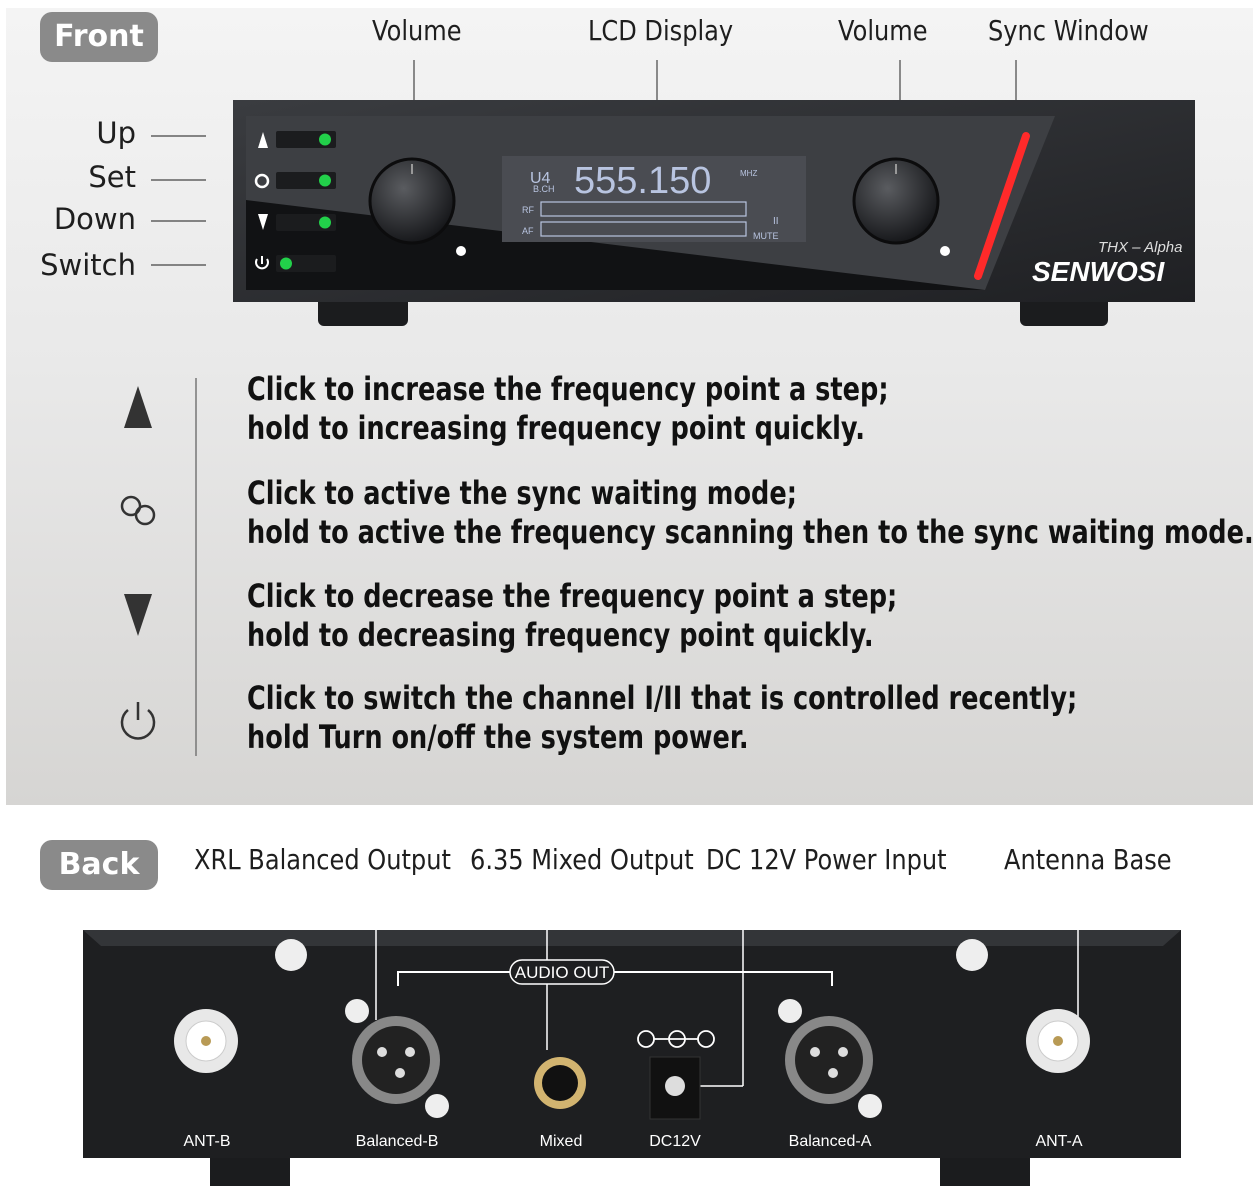 The image size is (1253, 1186). Describe the element at coordinates (291, 955) in the screenshot. I see `screw-left` at that location.